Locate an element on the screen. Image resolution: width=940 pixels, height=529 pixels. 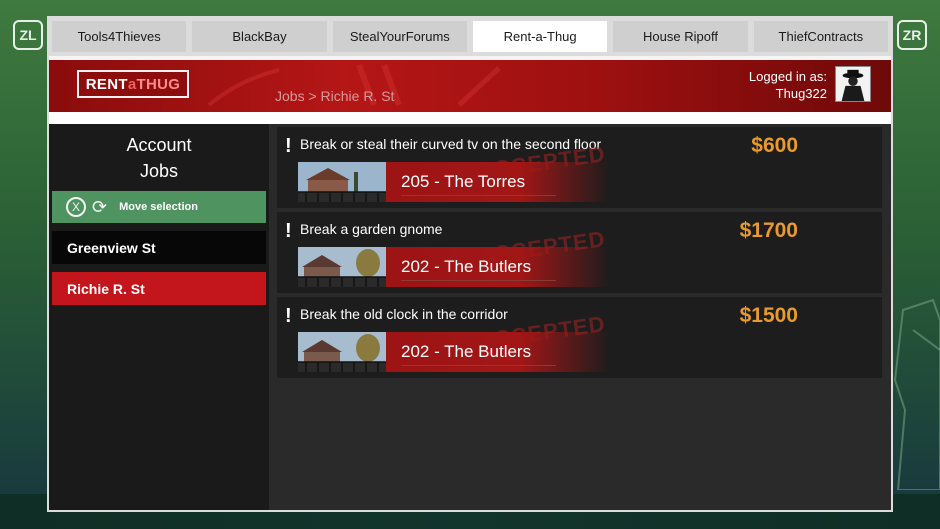
move-selection-bar: X ⟳ Move selection is located at coordinates (159, 207).